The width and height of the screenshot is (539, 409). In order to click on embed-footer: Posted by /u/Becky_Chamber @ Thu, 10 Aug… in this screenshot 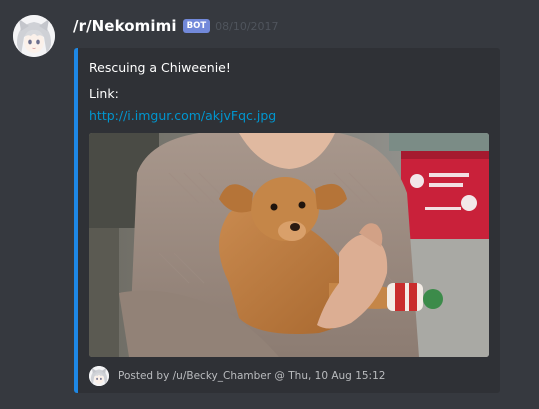, I will do `click(237, 376)`.